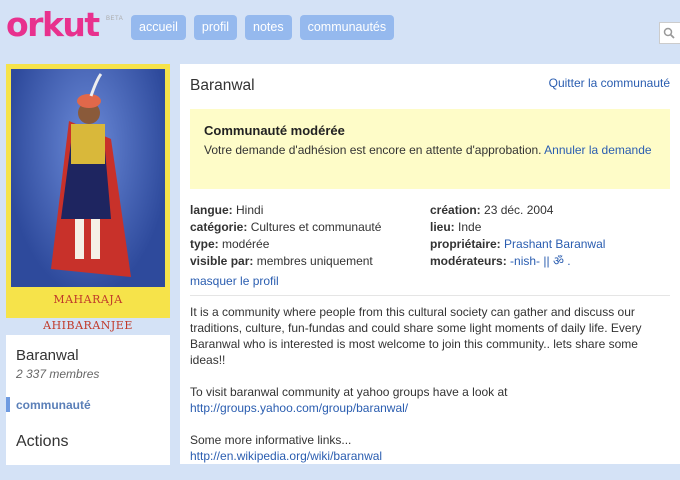 This screenshot has height=480, width=680. Describe the element at coordinates (316, 227) in the screenshot. I see `property-value: Cultures et communauté` at that location.